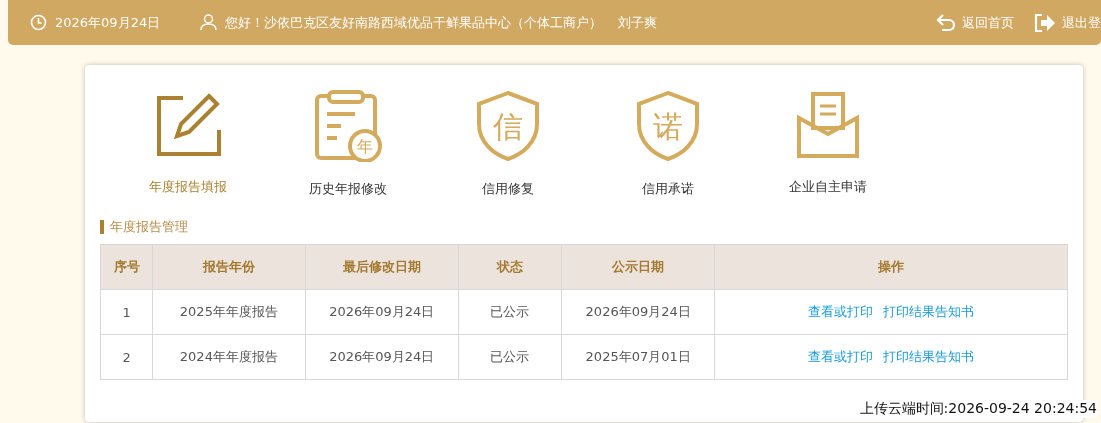  Describe the element at coordinates (414, 22) in the screenshot. I see `greeting-text: 您好！沙依巴克区友好南路西域优品干鲜果品中心（个体工商户）` at that location.